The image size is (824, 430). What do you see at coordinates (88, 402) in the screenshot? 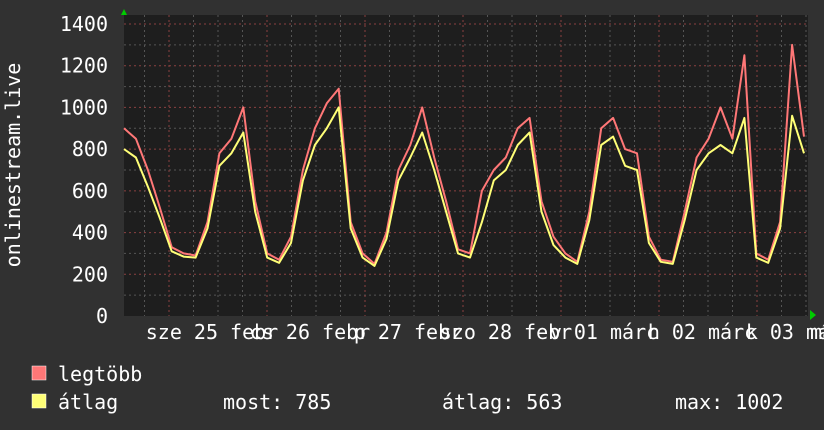
I see `legend-label-avg: átlag` at bounding box center [88, 402].